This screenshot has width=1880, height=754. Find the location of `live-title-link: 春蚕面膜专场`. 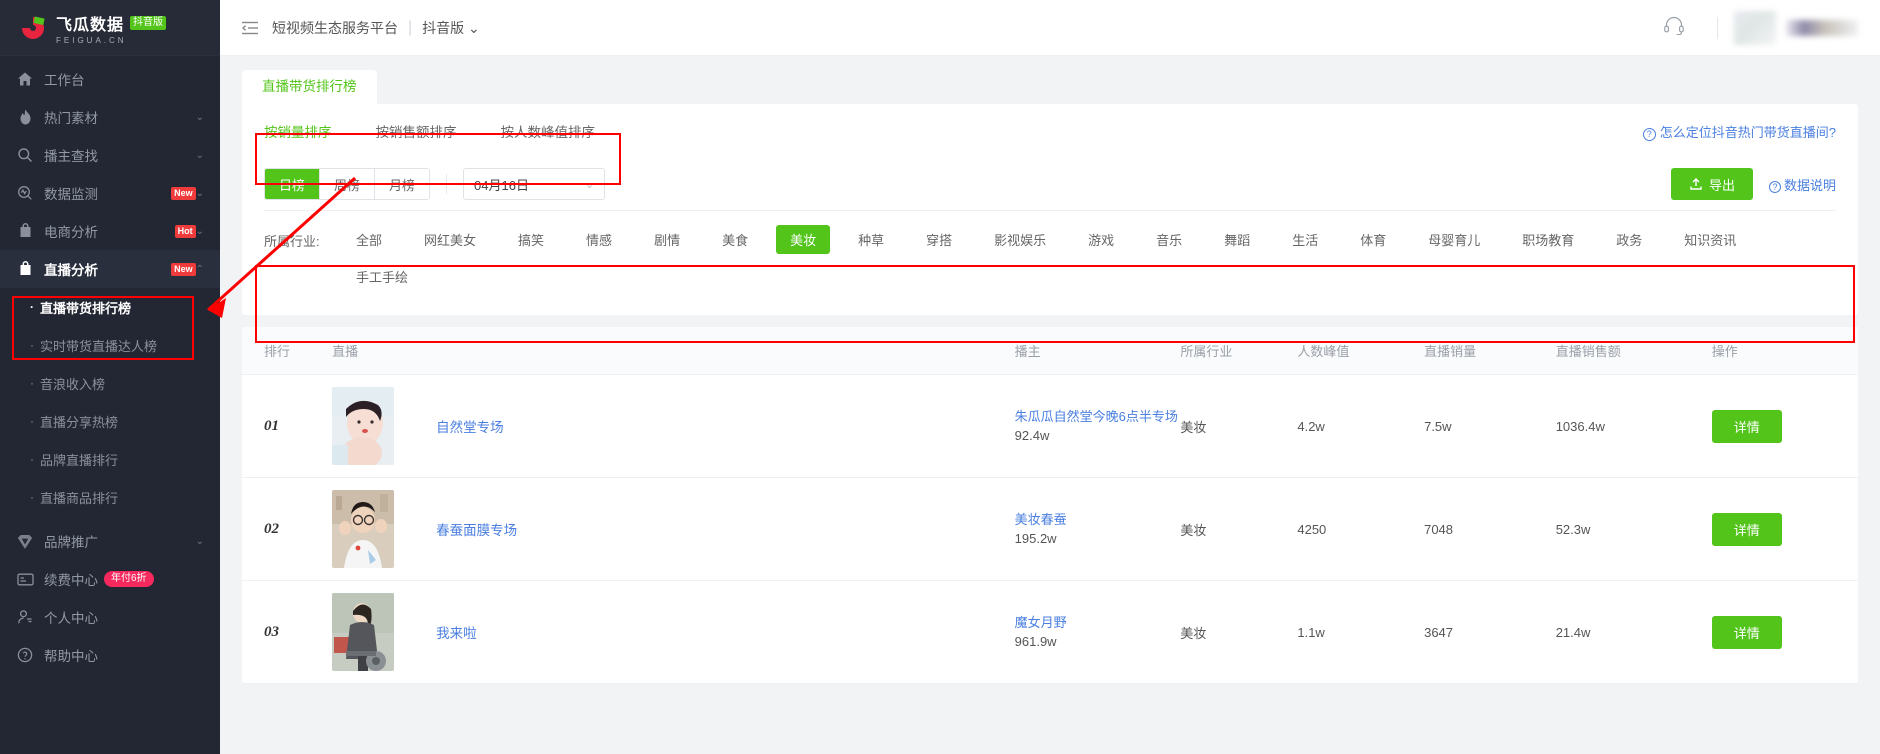

live-title-link: 春蚕面膜专场 is located at coordinates (476, 529).